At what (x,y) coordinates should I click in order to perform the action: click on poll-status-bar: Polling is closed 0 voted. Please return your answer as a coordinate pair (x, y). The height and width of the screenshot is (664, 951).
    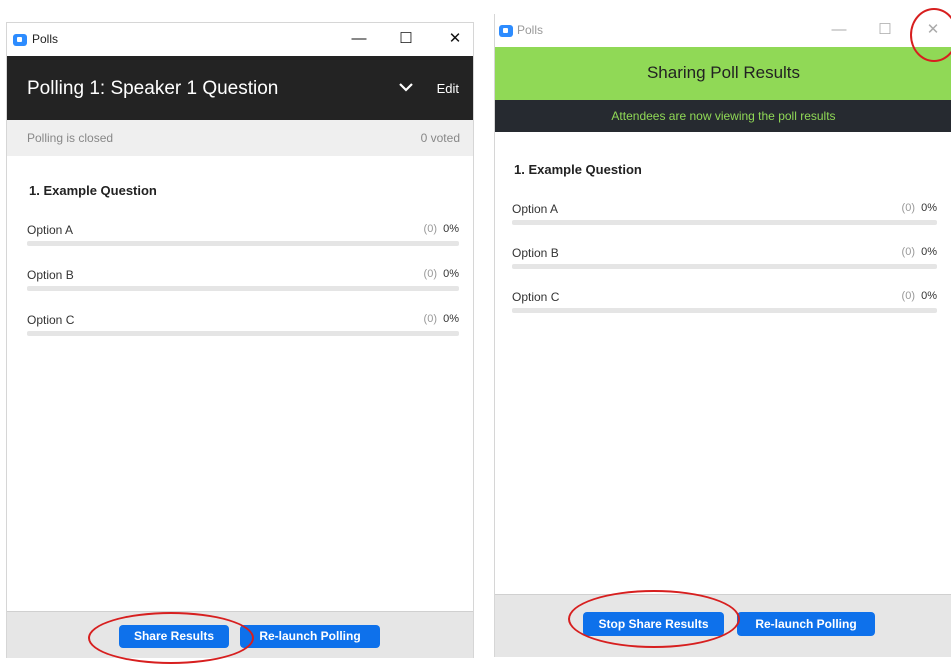
    Looking at the image, I should click on (240, 138).